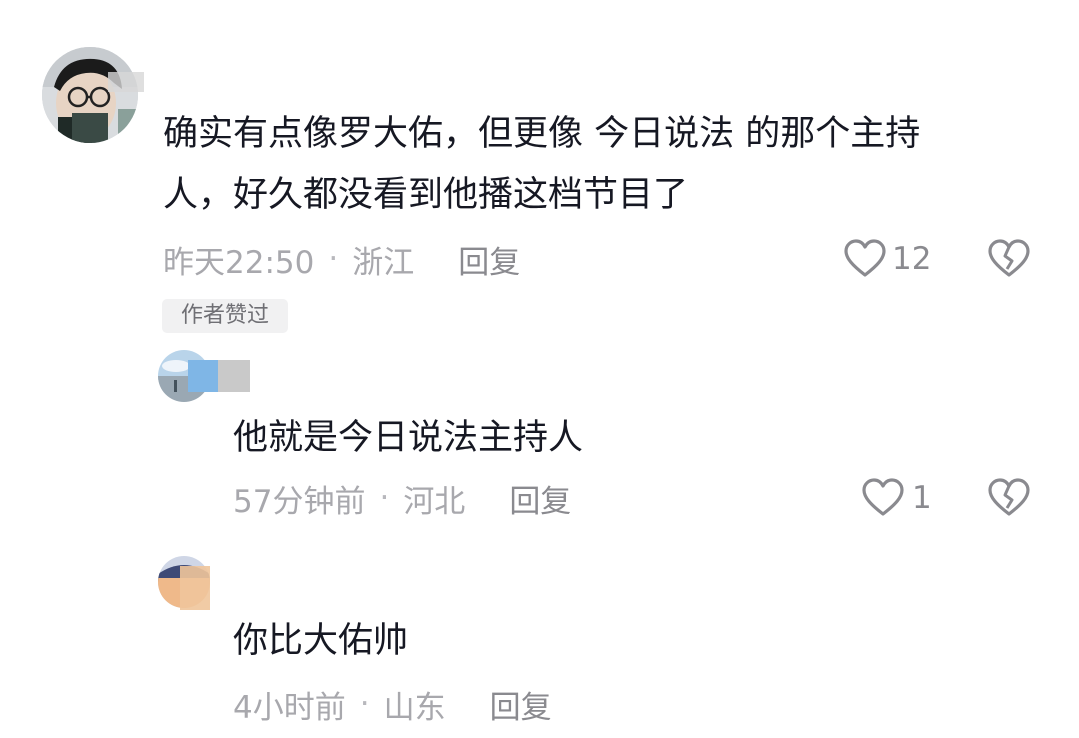  Describe the element at coordinates (289, 707) in the screenshot. I see `reply-time: 4小时前` at that location.